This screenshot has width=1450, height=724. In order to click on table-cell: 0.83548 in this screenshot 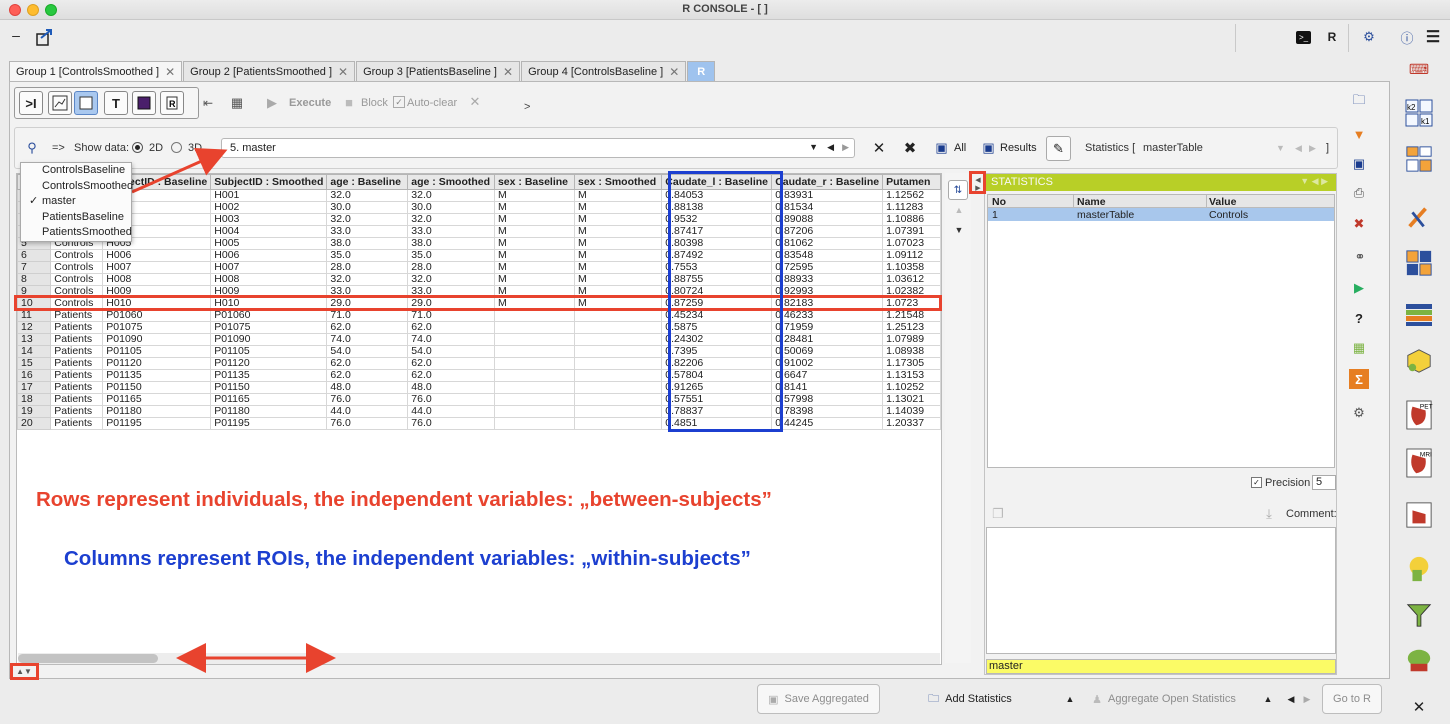, I will do `click(827, 255)`.